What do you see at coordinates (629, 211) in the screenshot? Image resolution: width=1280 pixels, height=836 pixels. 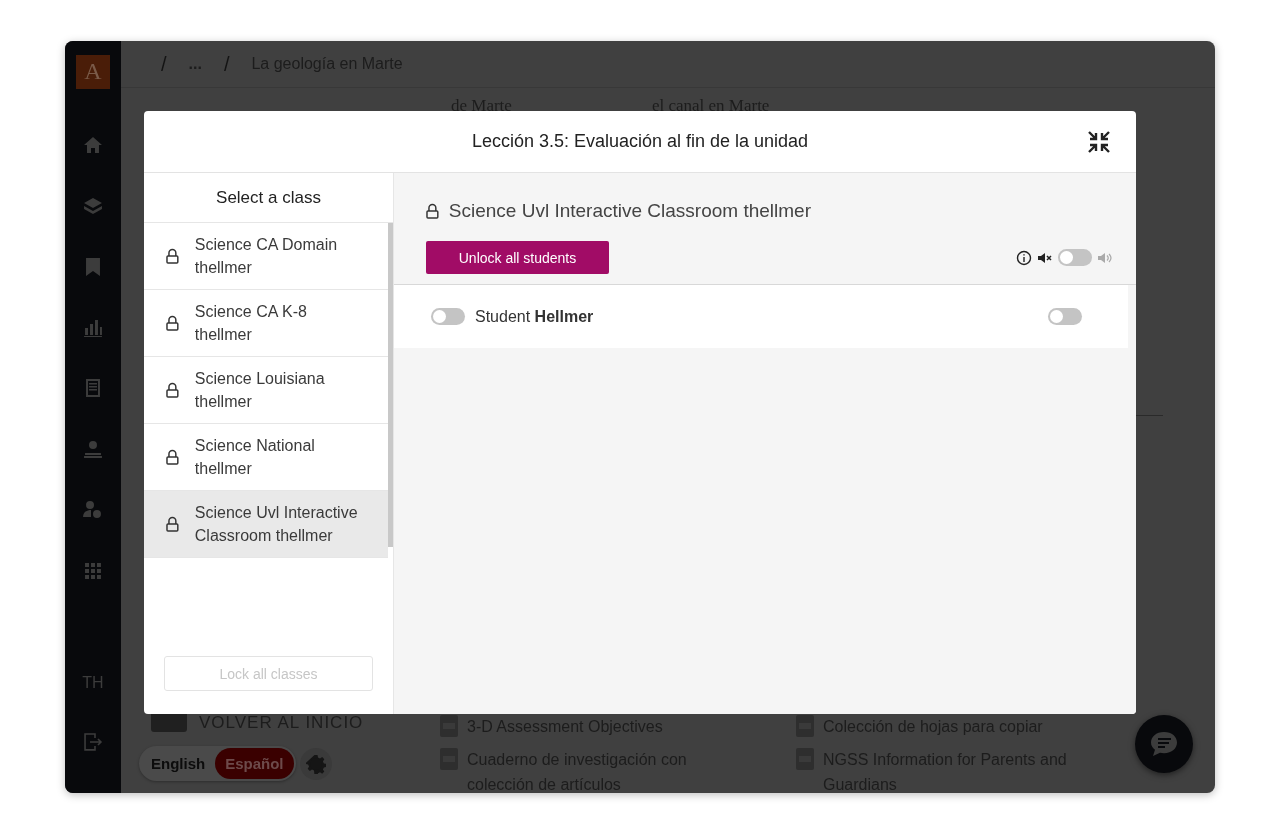 I see `class-title: Science Uvl Interactive Classroom thellmer` at bounding box center [629, 211].